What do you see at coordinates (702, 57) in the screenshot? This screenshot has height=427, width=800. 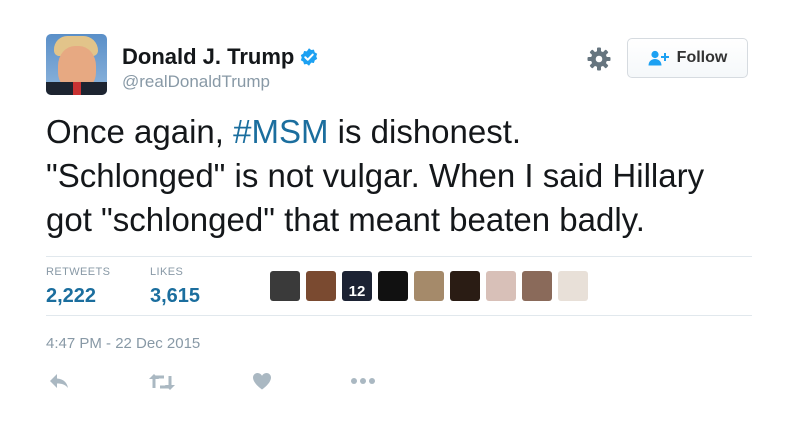 I see `follow-button-label: Follow` at bounding box center [702, 57].